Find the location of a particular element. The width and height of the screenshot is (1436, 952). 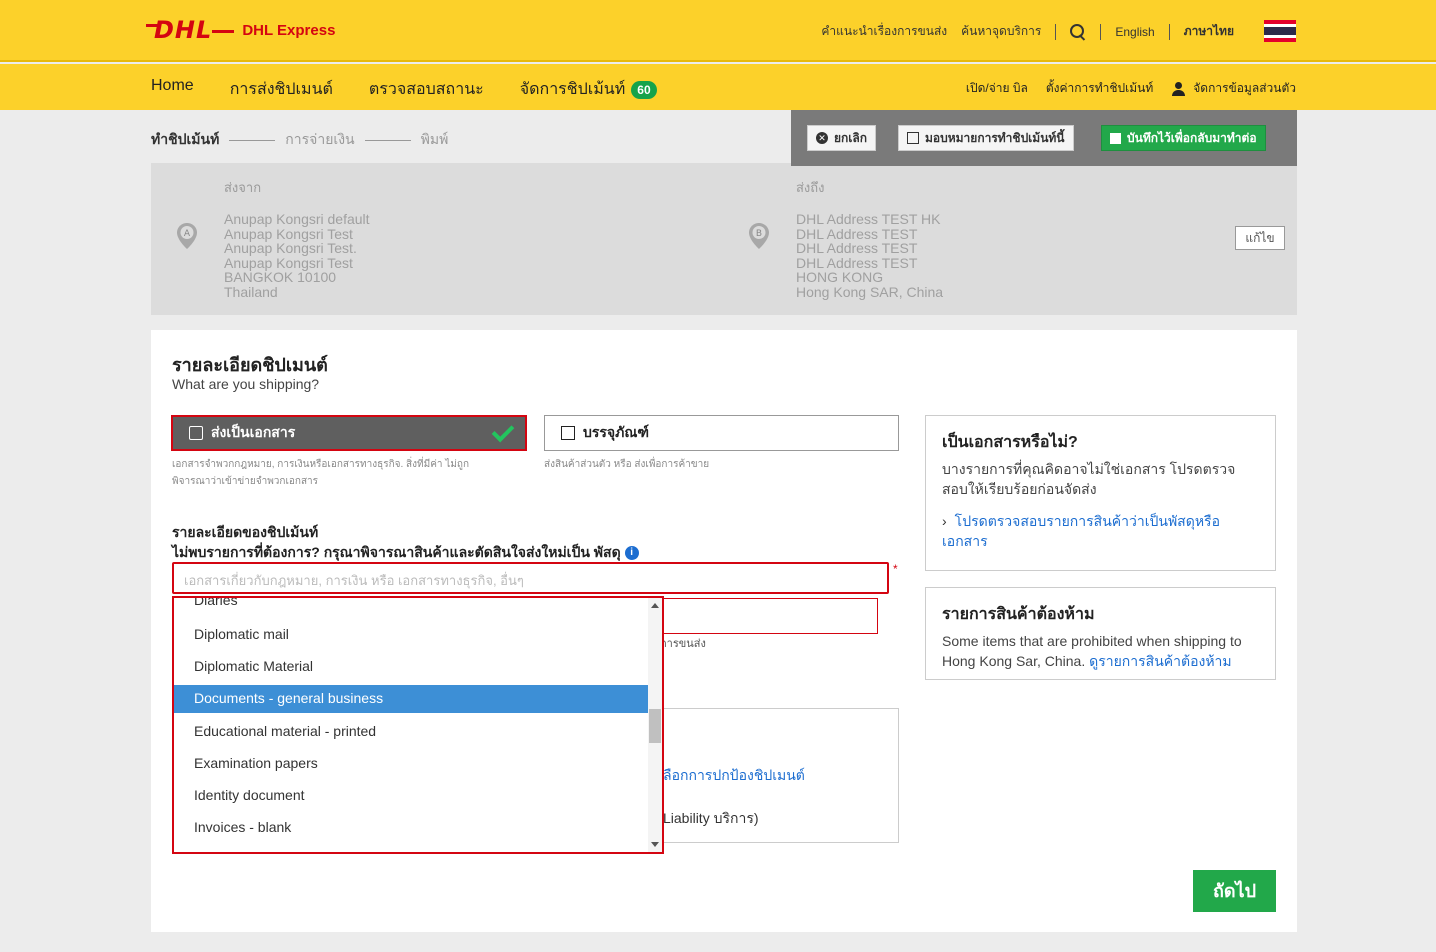

profile-link: จัดการข้อมูลส่วนตัว is located at coordinates (1233, 88).